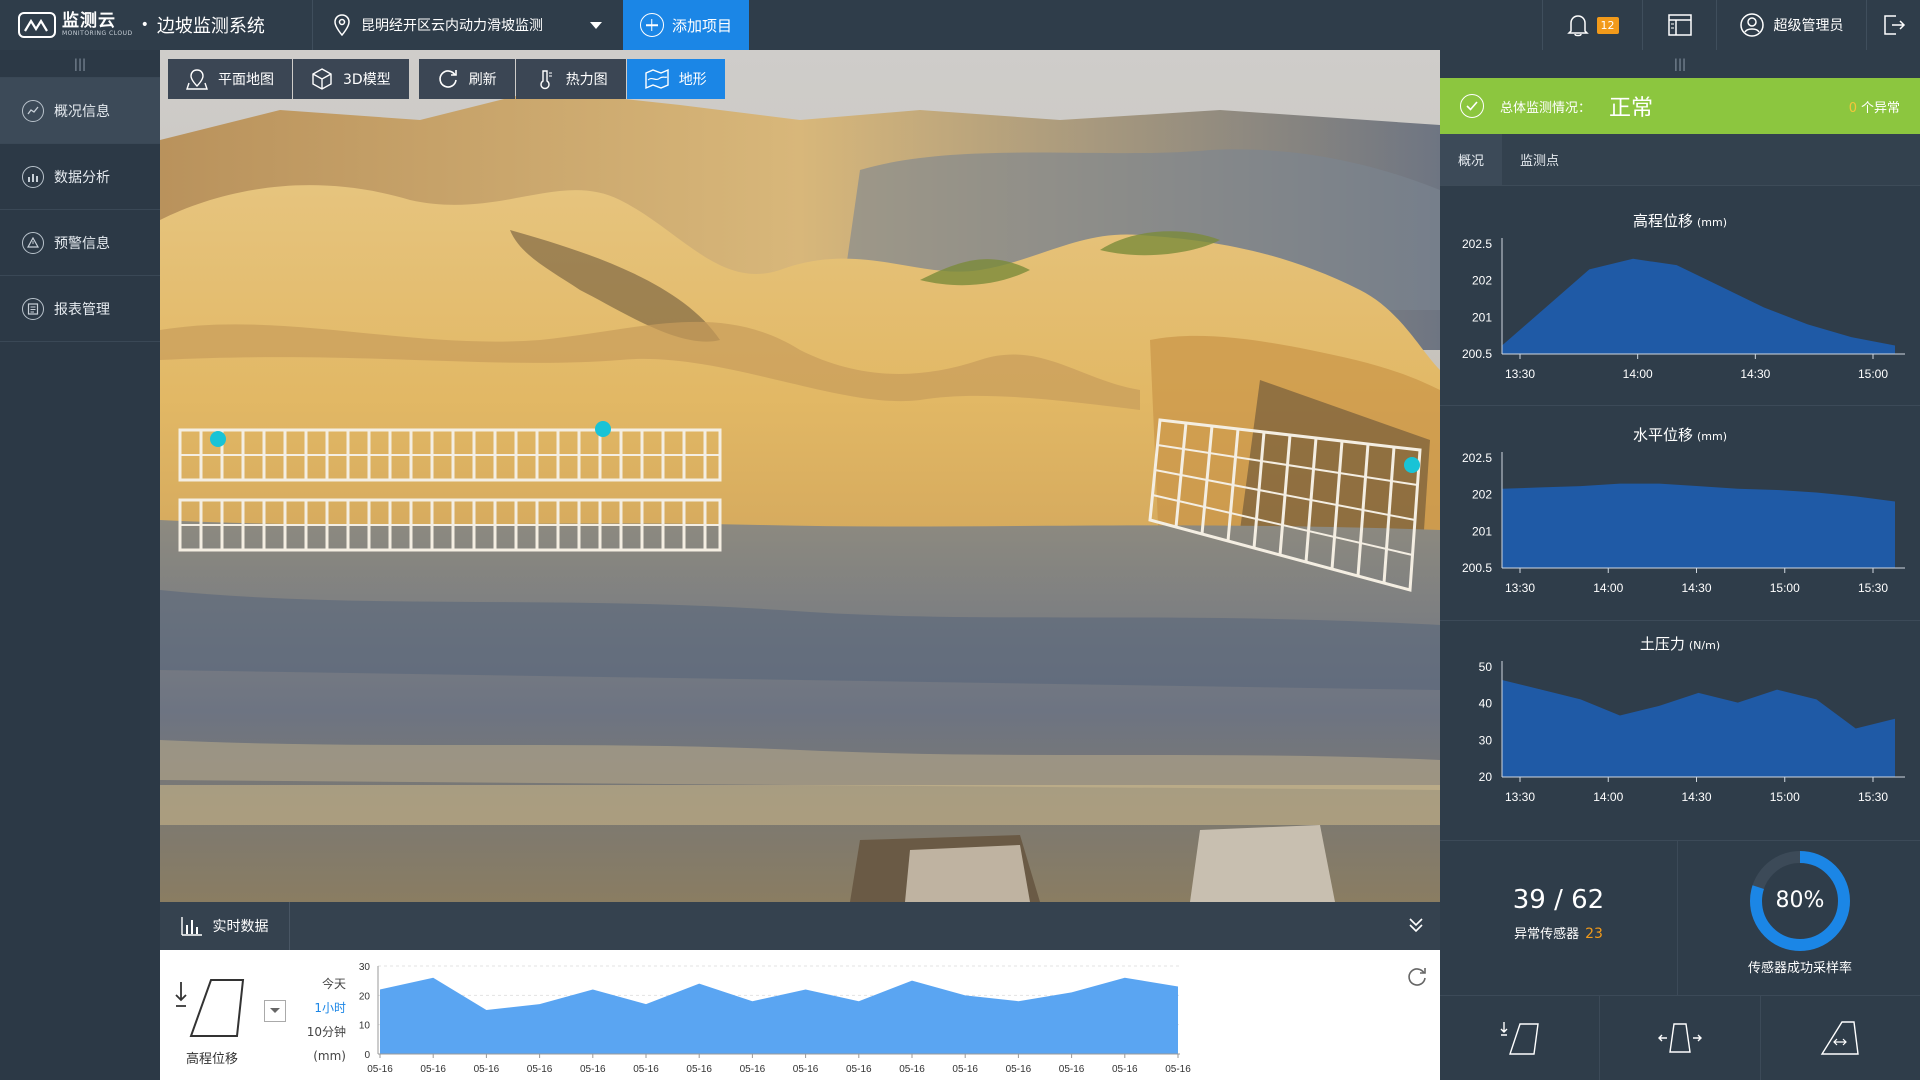  What do you see at coordinates (33, 176) in the screenshot?
I see `chart-icon` at bounding box center [33, 176].